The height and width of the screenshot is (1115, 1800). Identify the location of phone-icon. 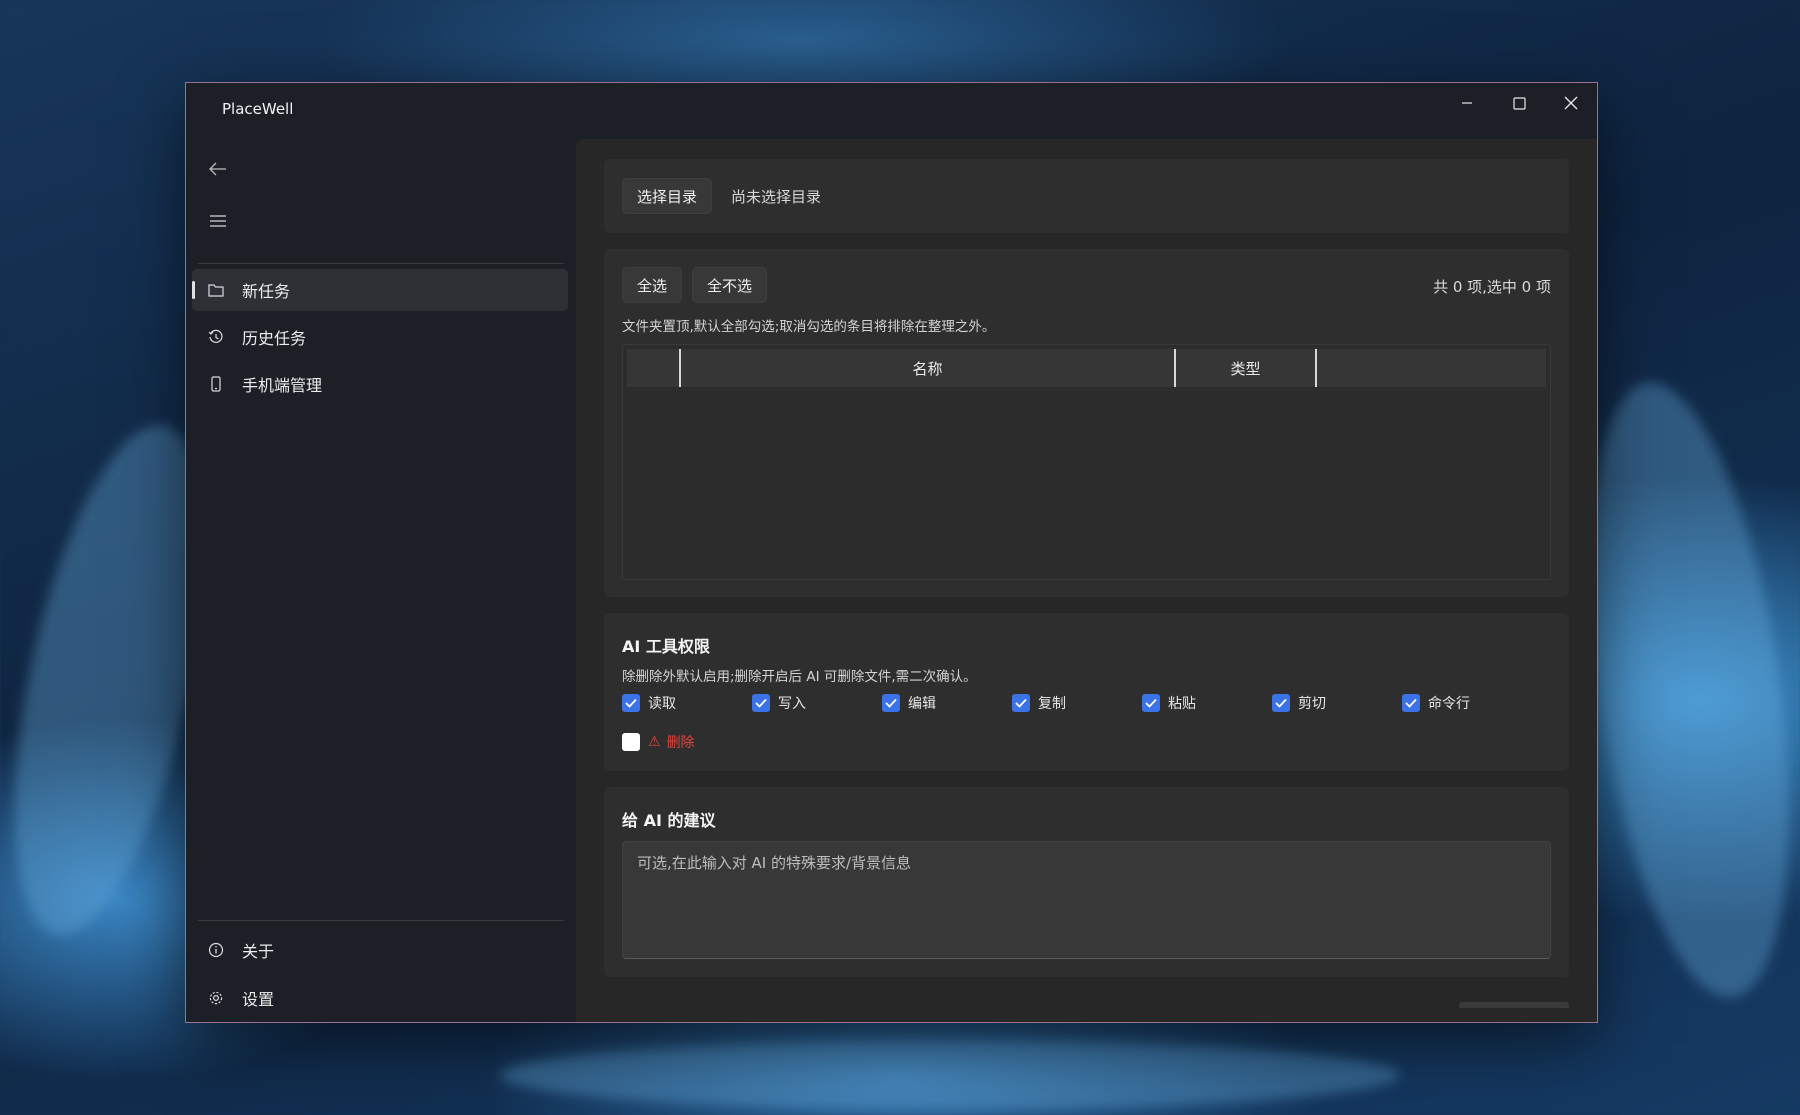
(216, 384).